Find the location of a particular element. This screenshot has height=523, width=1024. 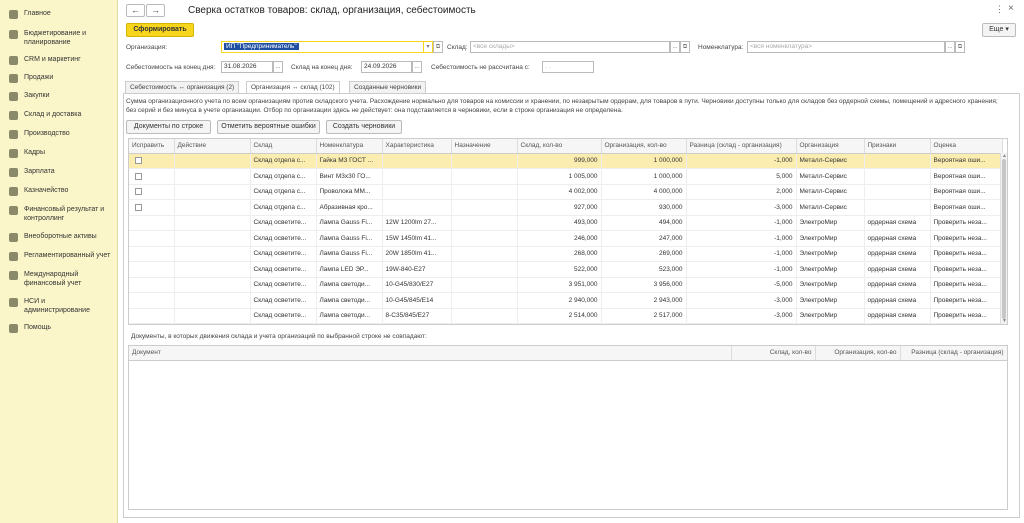

column-header: Организация is located at coordinates (830, 146).